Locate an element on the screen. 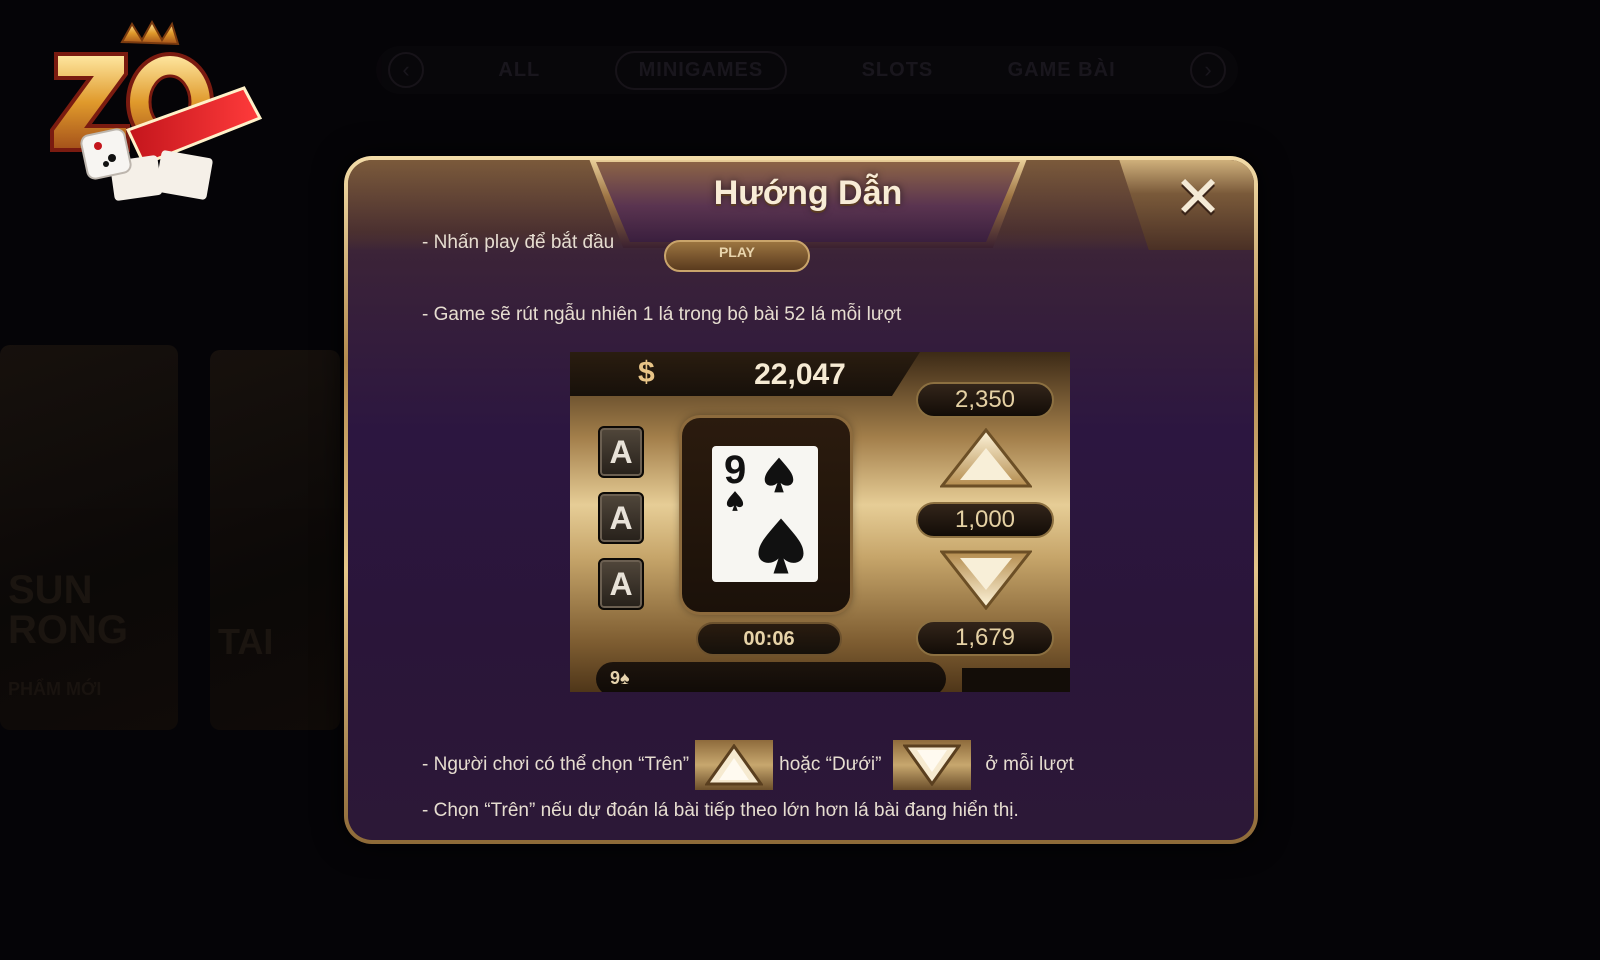 This screenshot has height=960, width=1600. instruction-line-3-part-a: - Người chơi có thể chọn “Trên” is located at coordinates (556, 764).